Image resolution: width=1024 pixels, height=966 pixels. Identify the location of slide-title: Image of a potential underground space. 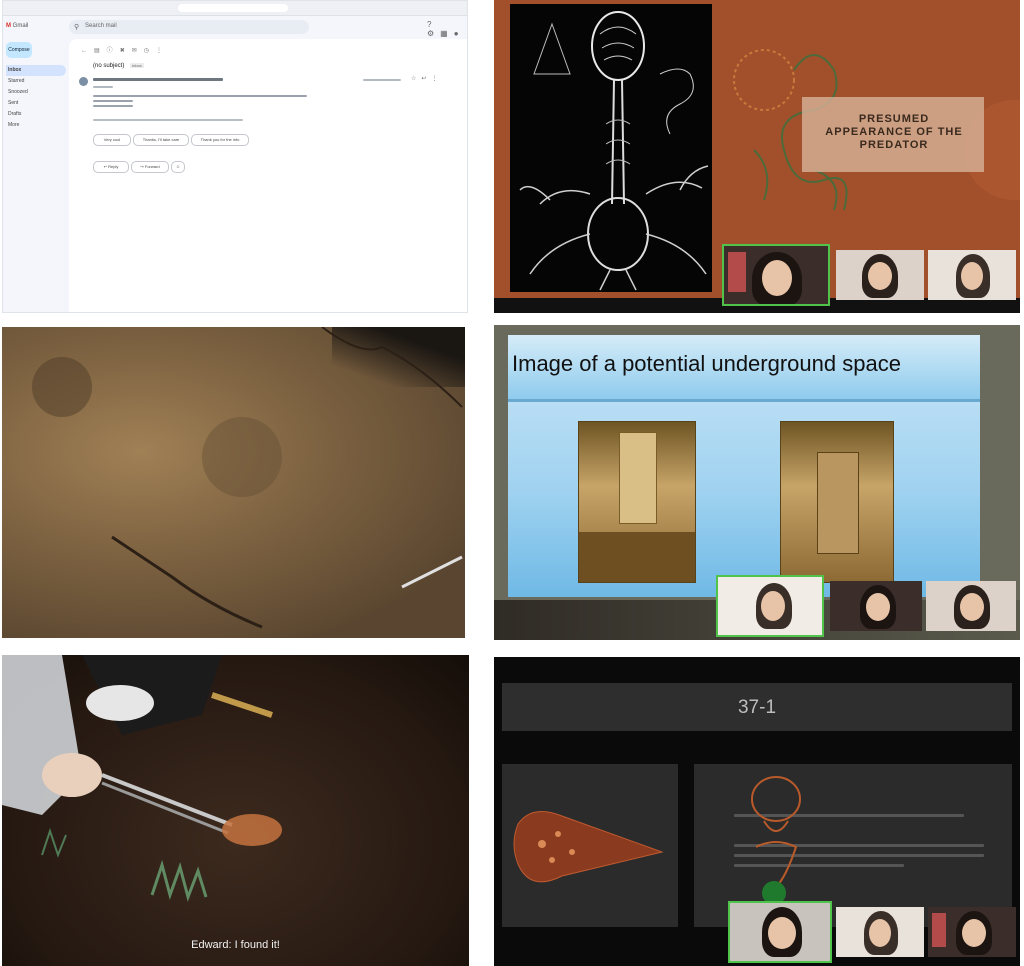
(706, 363).